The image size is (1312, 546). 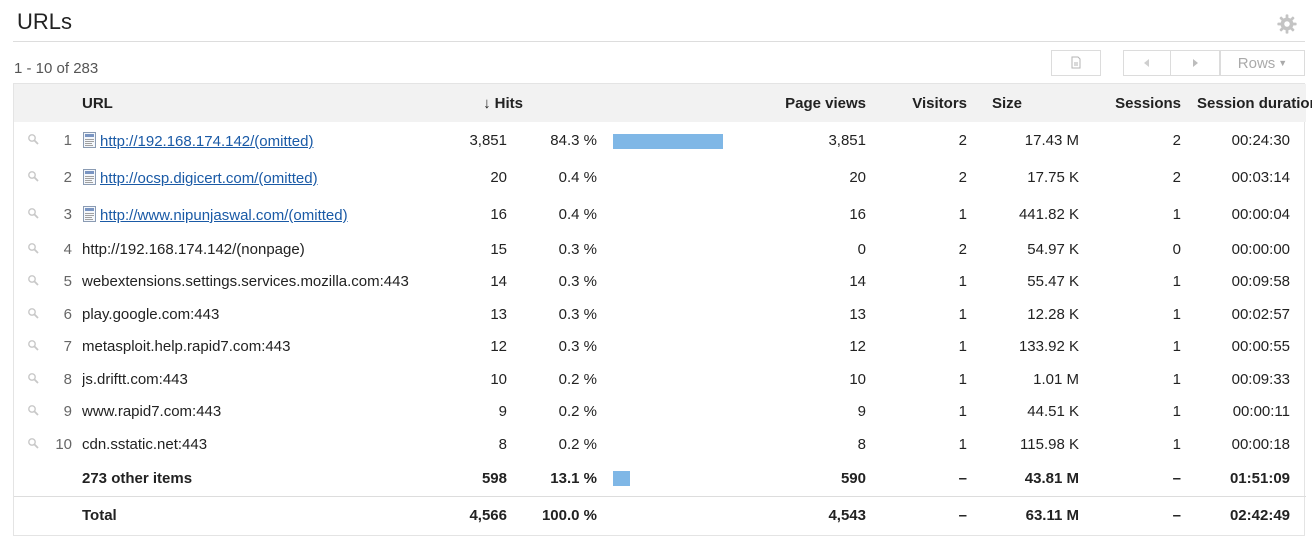 What do you see at coordinates (498, 314) in the screenshot?
I see `hits-value: 13` at bounding box center [498, 314].